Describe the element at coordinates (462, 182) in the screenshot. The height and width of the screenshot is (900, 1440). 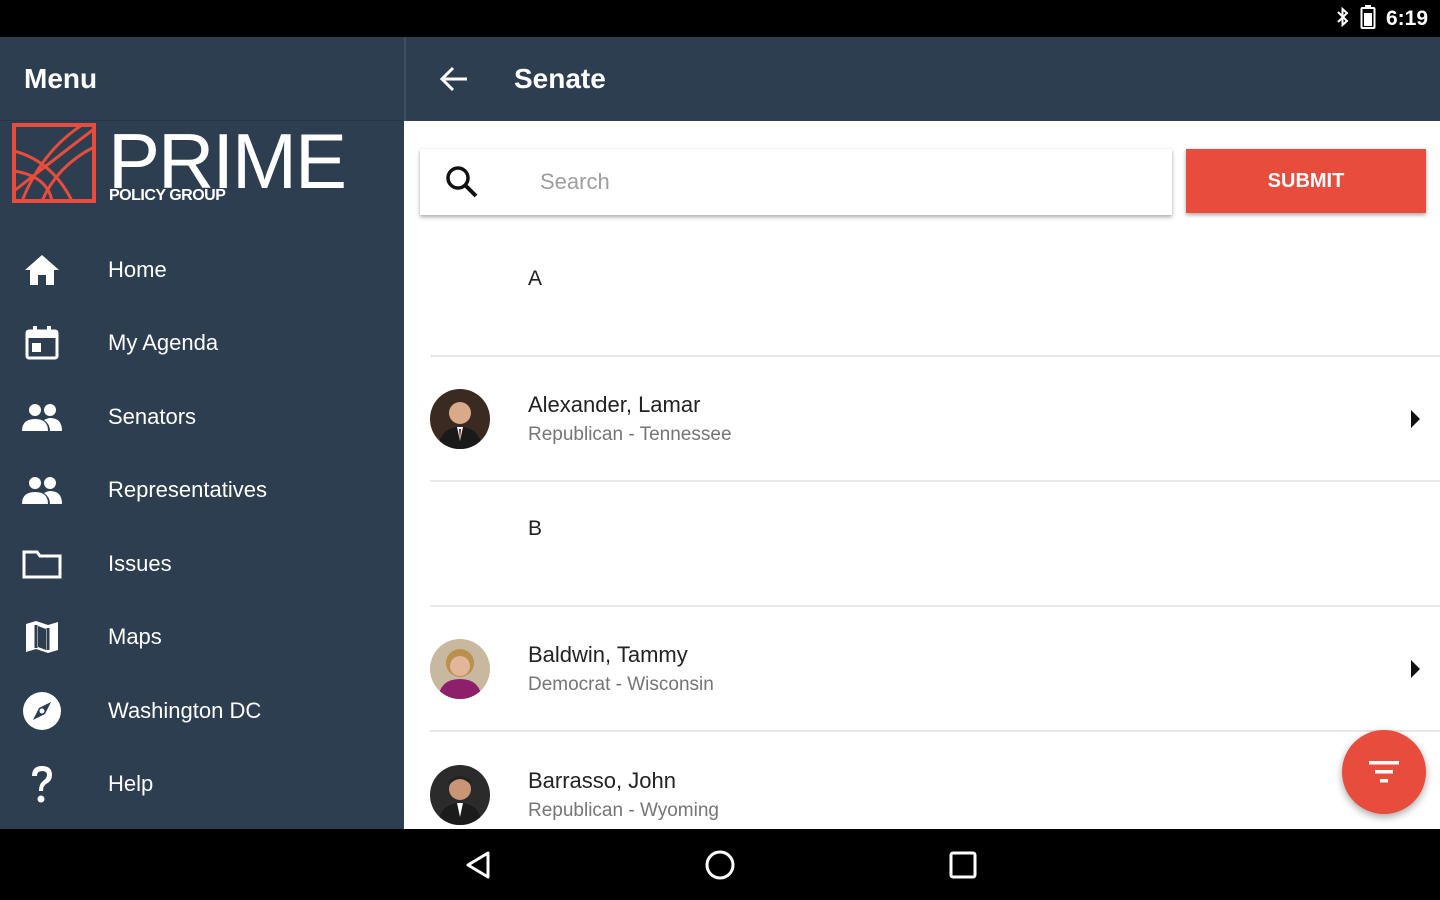
I see `search-icon` at that location.